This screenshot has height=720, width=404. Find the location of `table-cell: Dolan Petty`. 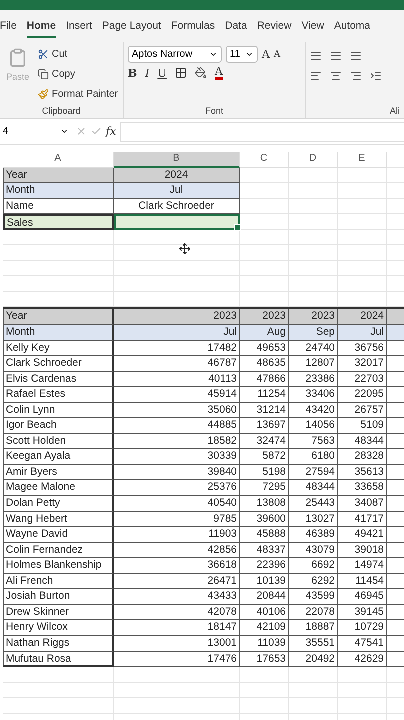

table-cell: Dolan Petty is located at coordinates (58, 504).